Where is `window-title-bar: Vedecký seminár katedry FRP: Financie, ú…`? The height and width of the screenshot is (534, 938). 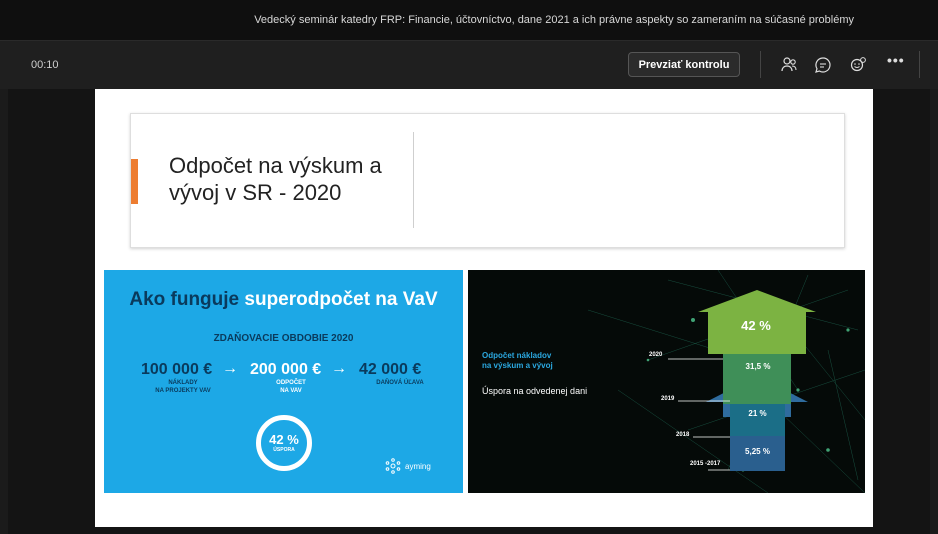
window-title-bar: Vedecký seminár katedry FRP: Financie, ú… is located at coordinates (469, 20).